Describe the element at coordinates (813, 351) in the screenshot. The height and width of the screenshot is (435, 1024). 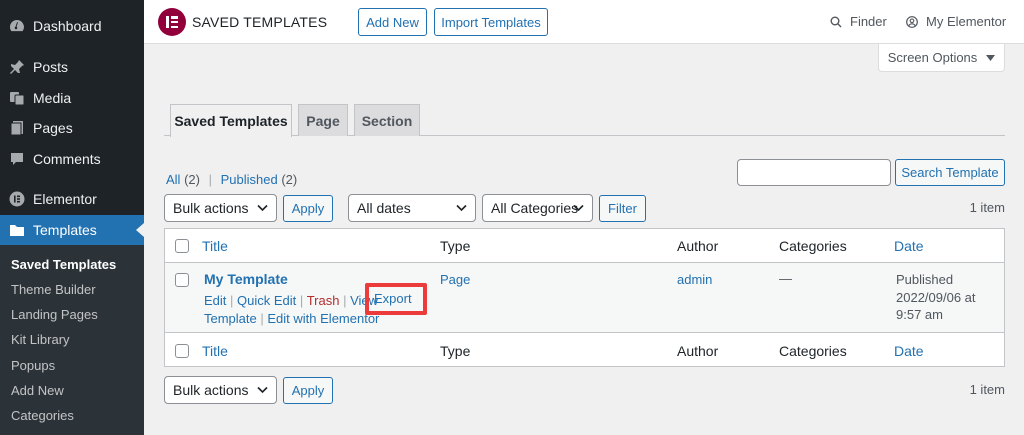
I see `column-categories-footer: Categories` at that location.